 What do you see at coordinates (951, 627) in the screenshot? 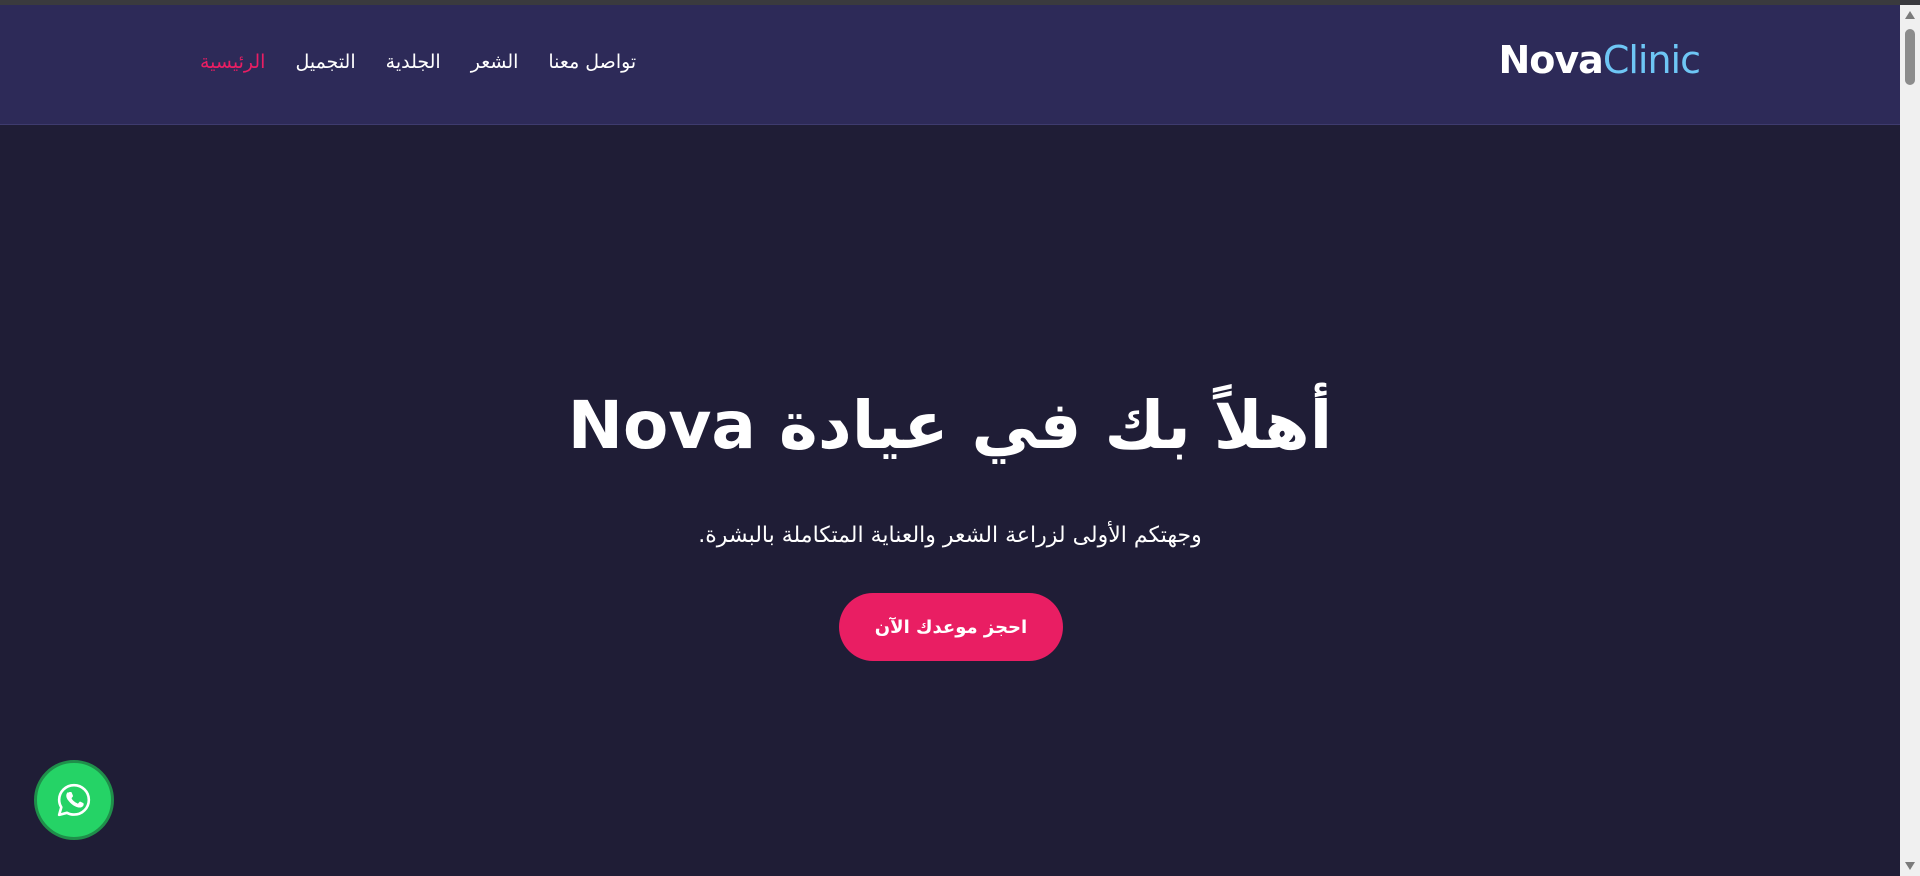
I see `book-appointment-button: احجز موعدك الآن` at bounding box center [951, 627].